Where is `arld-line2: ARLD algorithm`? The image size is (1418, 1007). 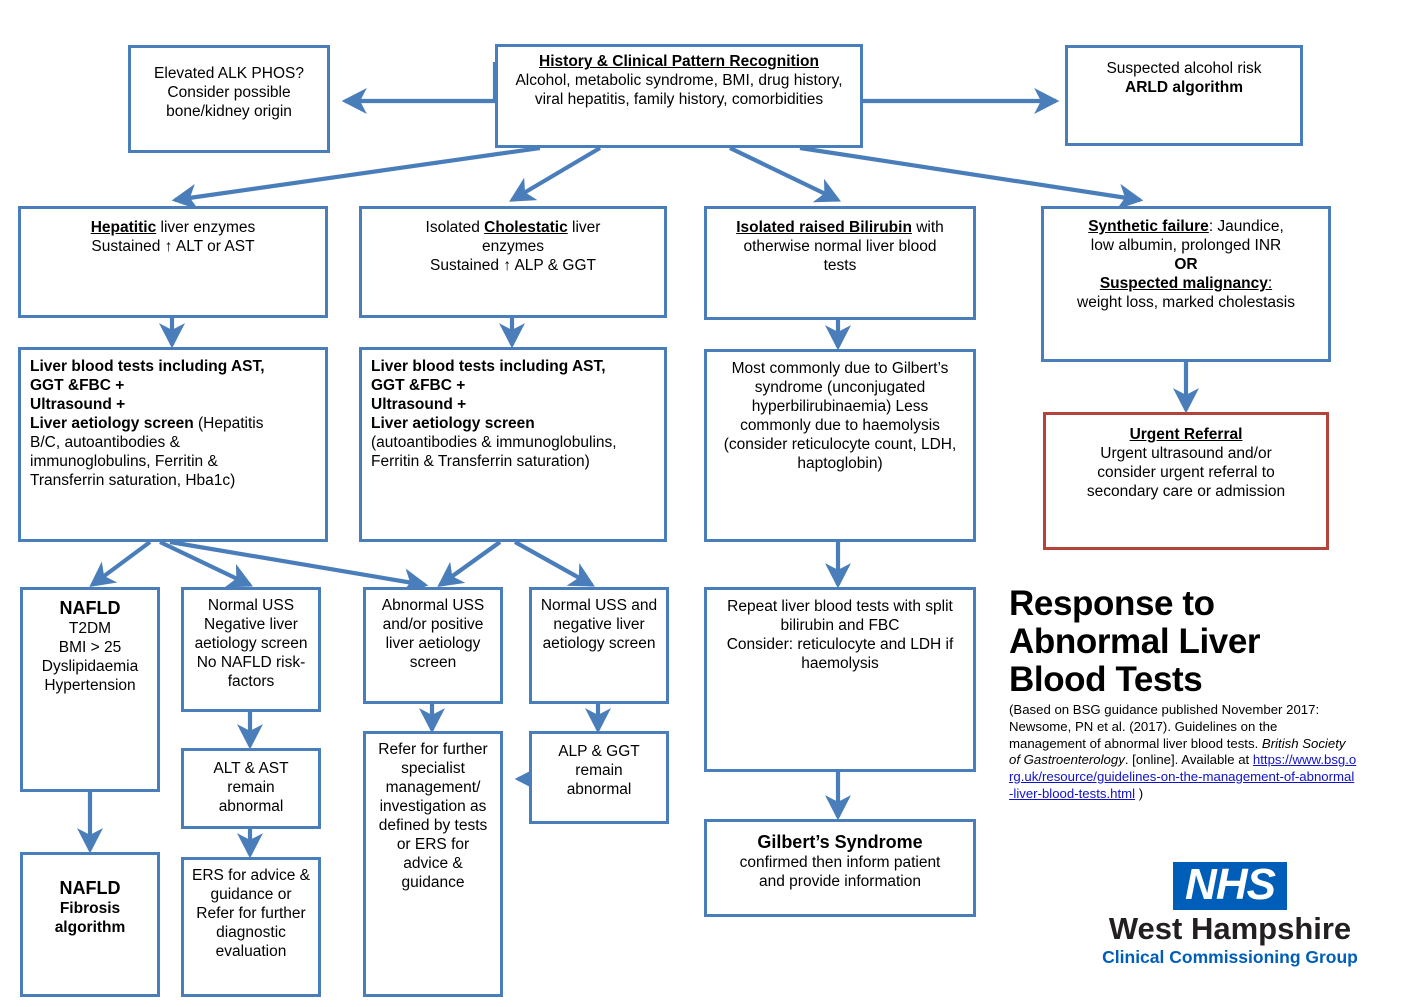
arld-line2: ARLD algorithm is located at coordinates (1184, 88).